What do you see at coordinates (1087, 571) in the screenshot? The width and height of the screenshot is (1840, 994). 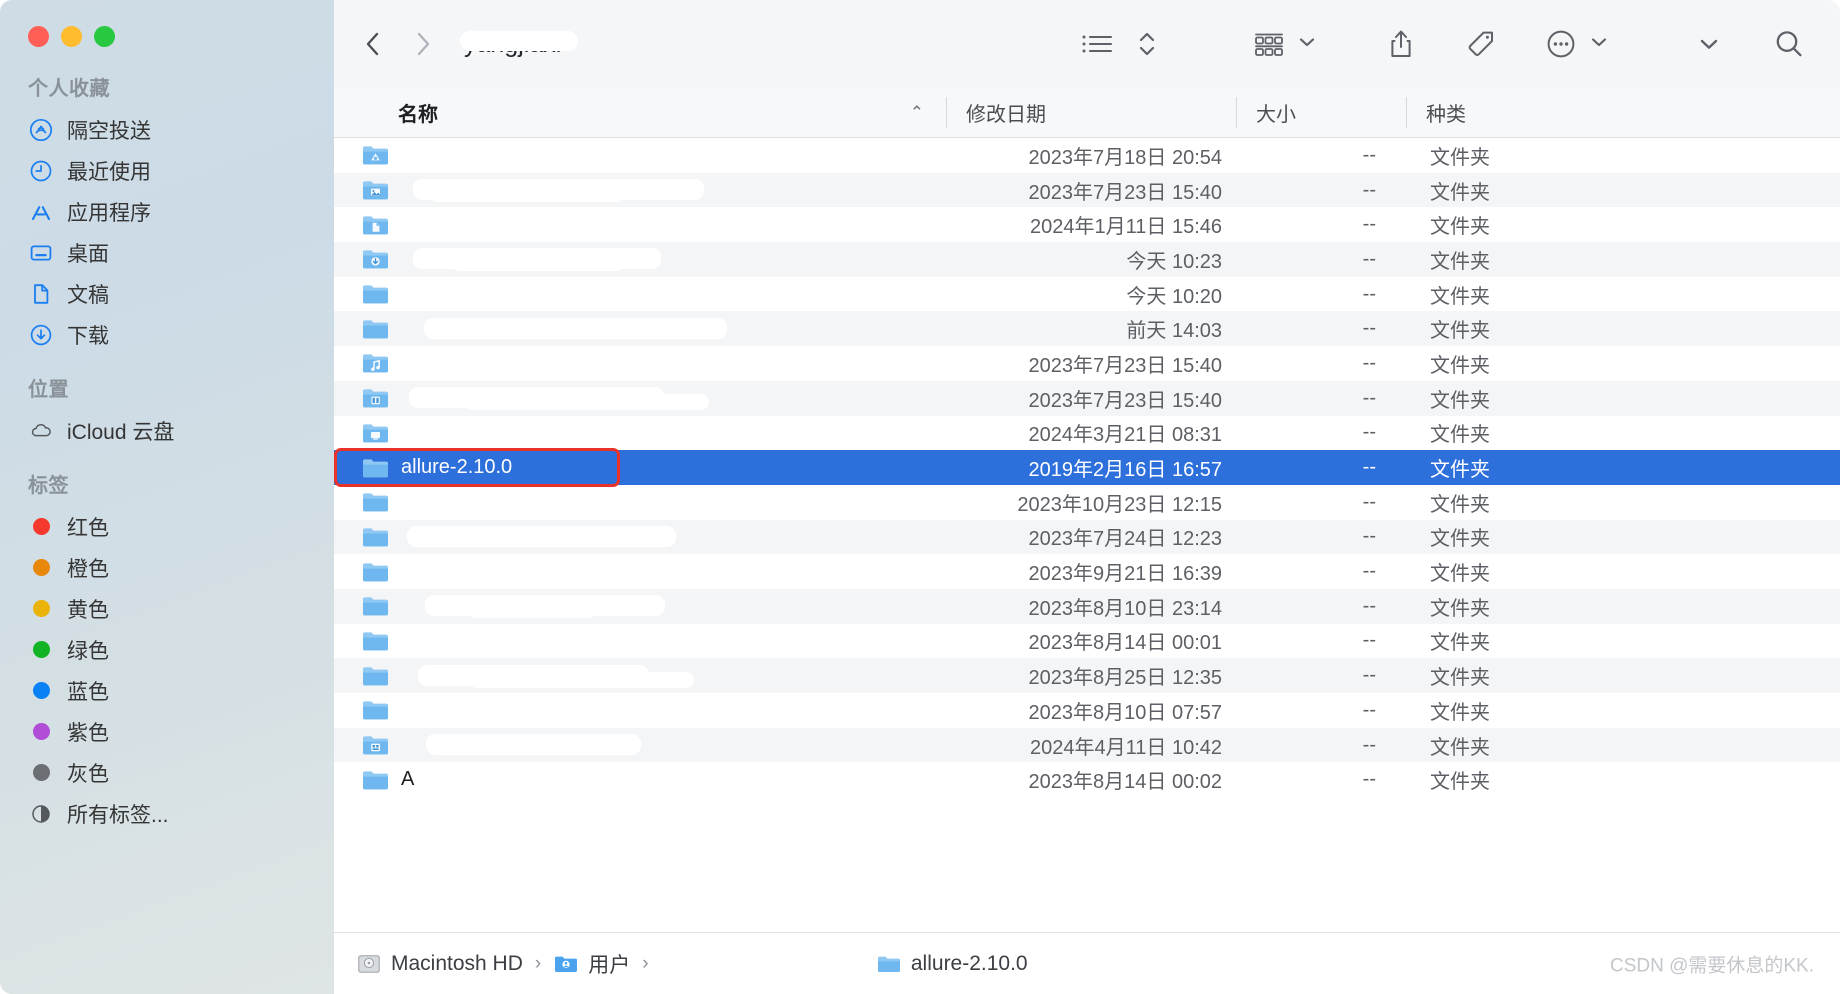 I see `table-row: 2023年9月21日 16:39 -- 文件夹` at bounding box center [1087, 571].